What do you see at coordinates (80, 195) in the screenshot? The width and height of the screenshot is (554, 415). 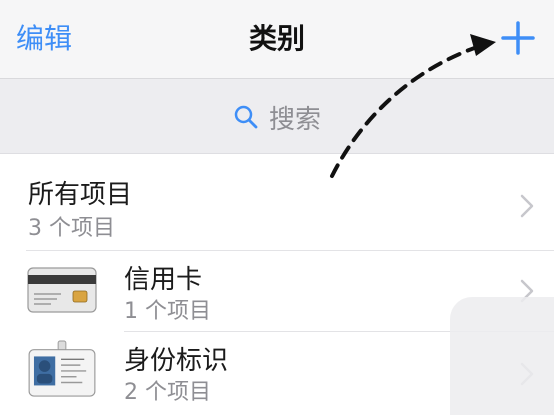 I see `row-title: 所有项目` at bounding box center [80, 195].